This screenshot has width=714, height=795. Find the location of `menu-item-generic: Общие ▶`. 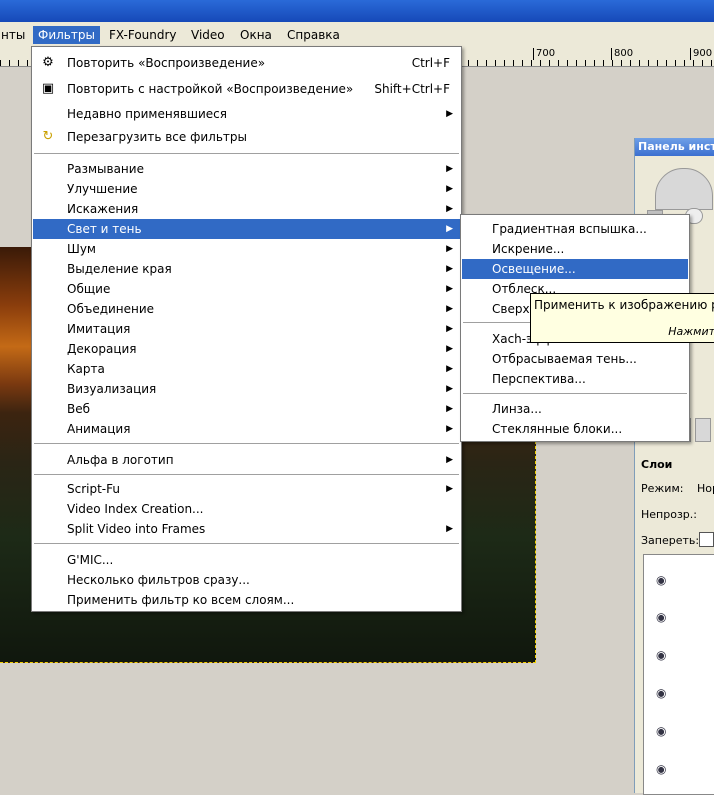

menu-item-generic: Общие ▶ is located at coordinates (246, 289).